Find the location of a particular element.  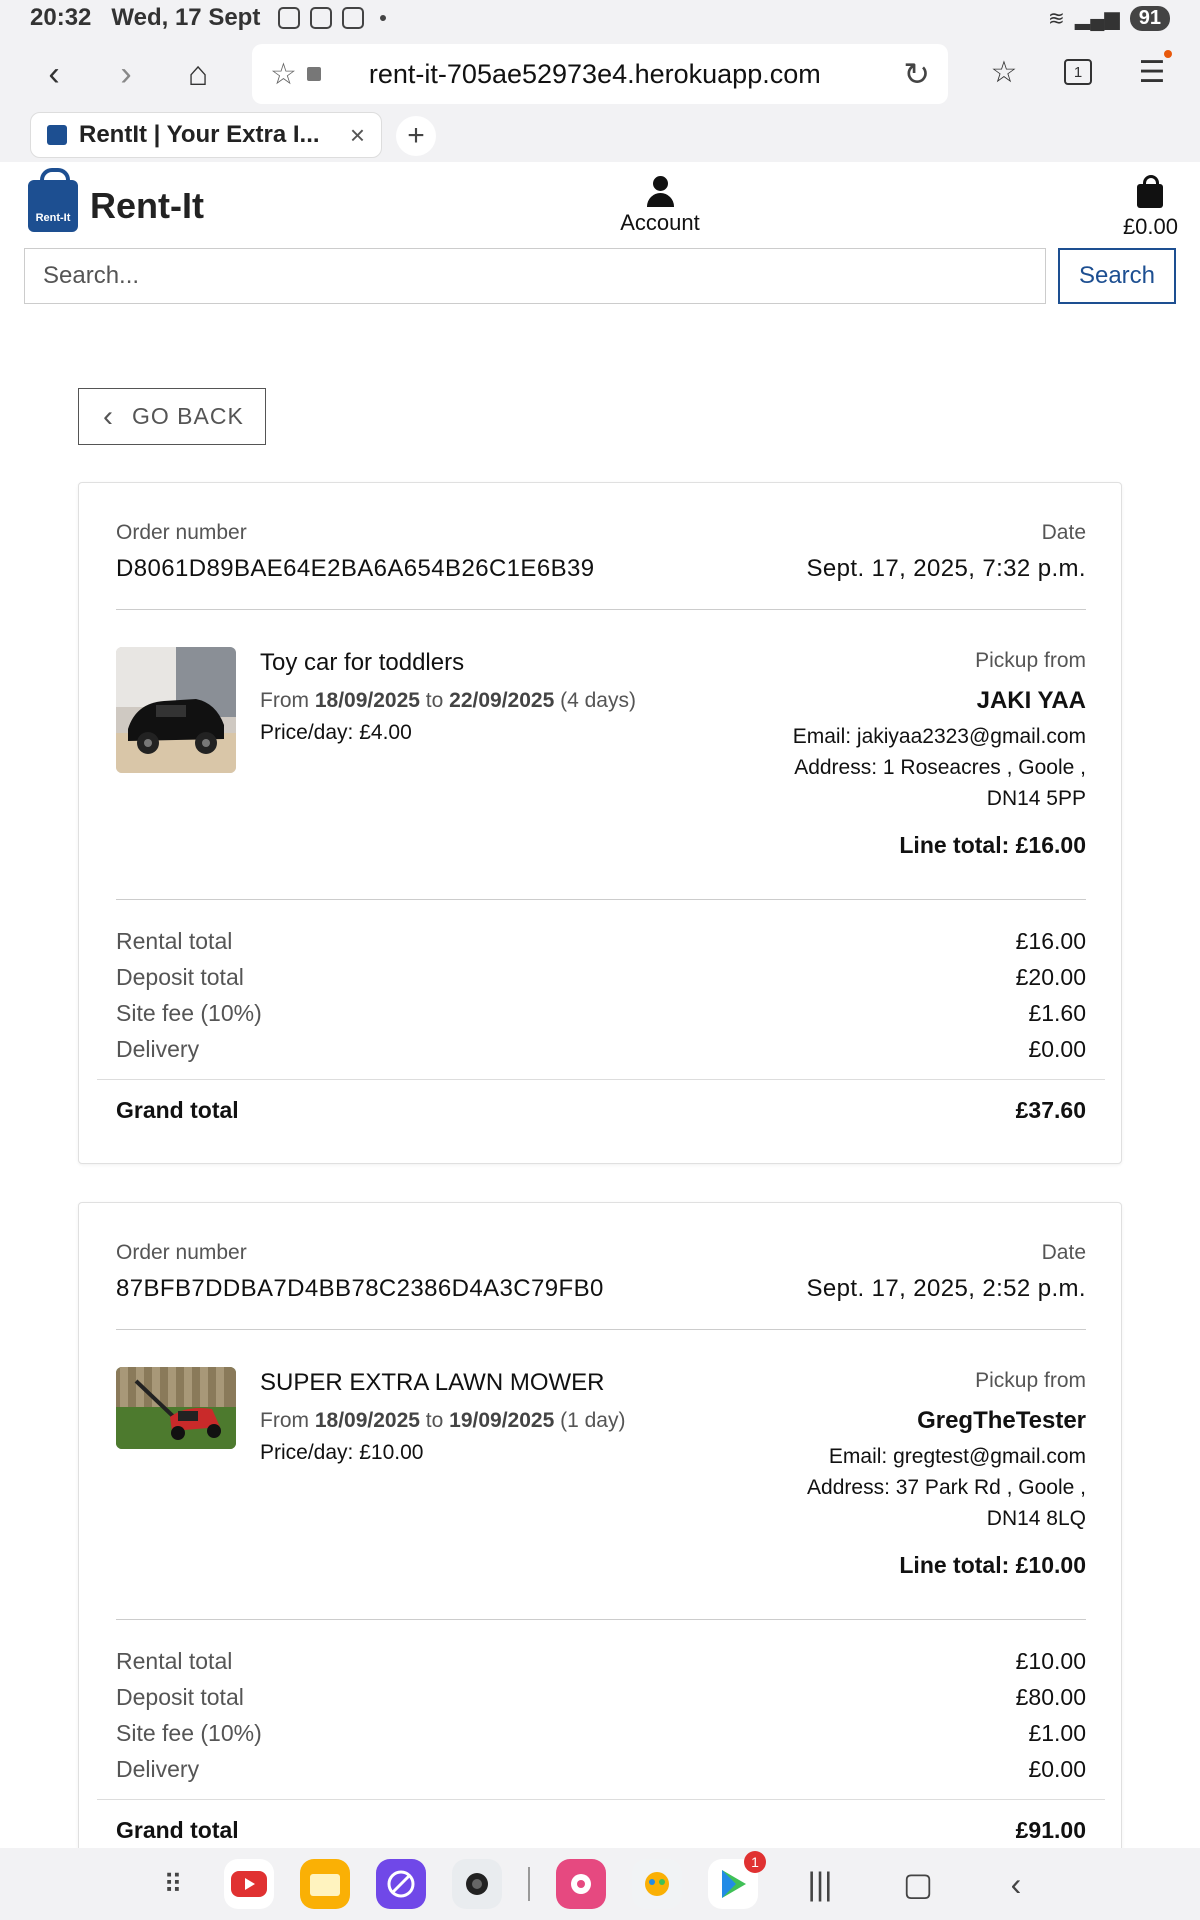

search-form: Search is located at coordinates (600, 276).